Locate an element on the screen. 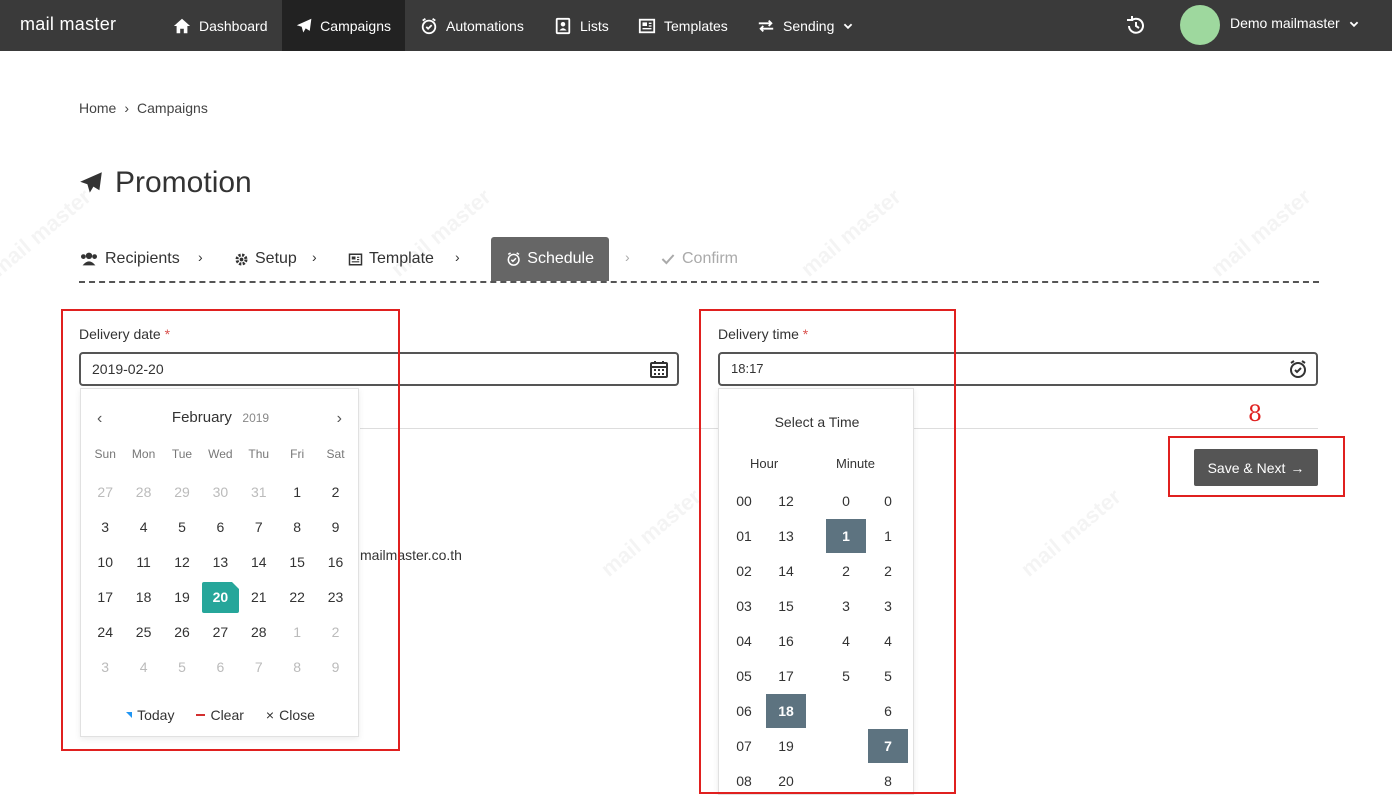 This screenshot has height=795, width=1392. step-confirm: Confirm is located at coordinates (699, 259).